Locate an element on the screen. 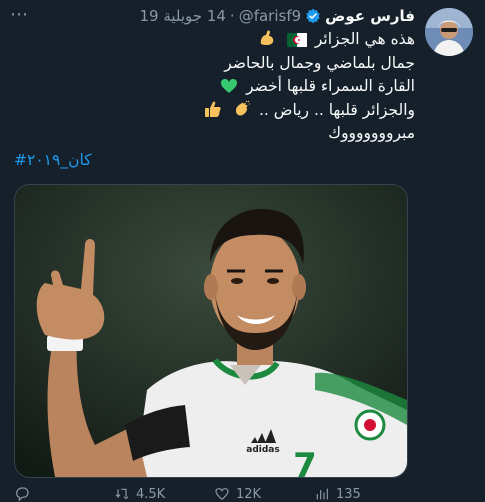 This screenshot has width=485, height=502. tweet-line: القارة السمراء قلبها أخضر is located at coordinates (265, 87).